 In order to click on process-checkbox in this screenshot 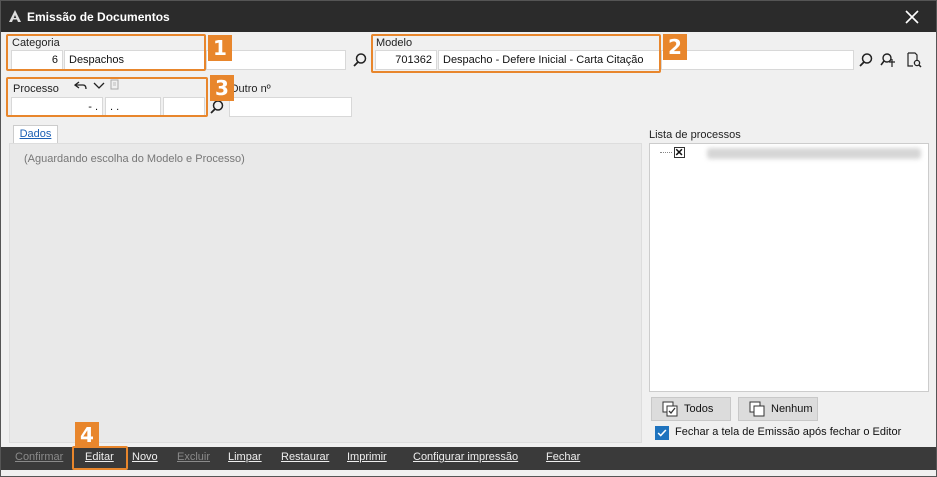, I will do `click(679, 152)`.